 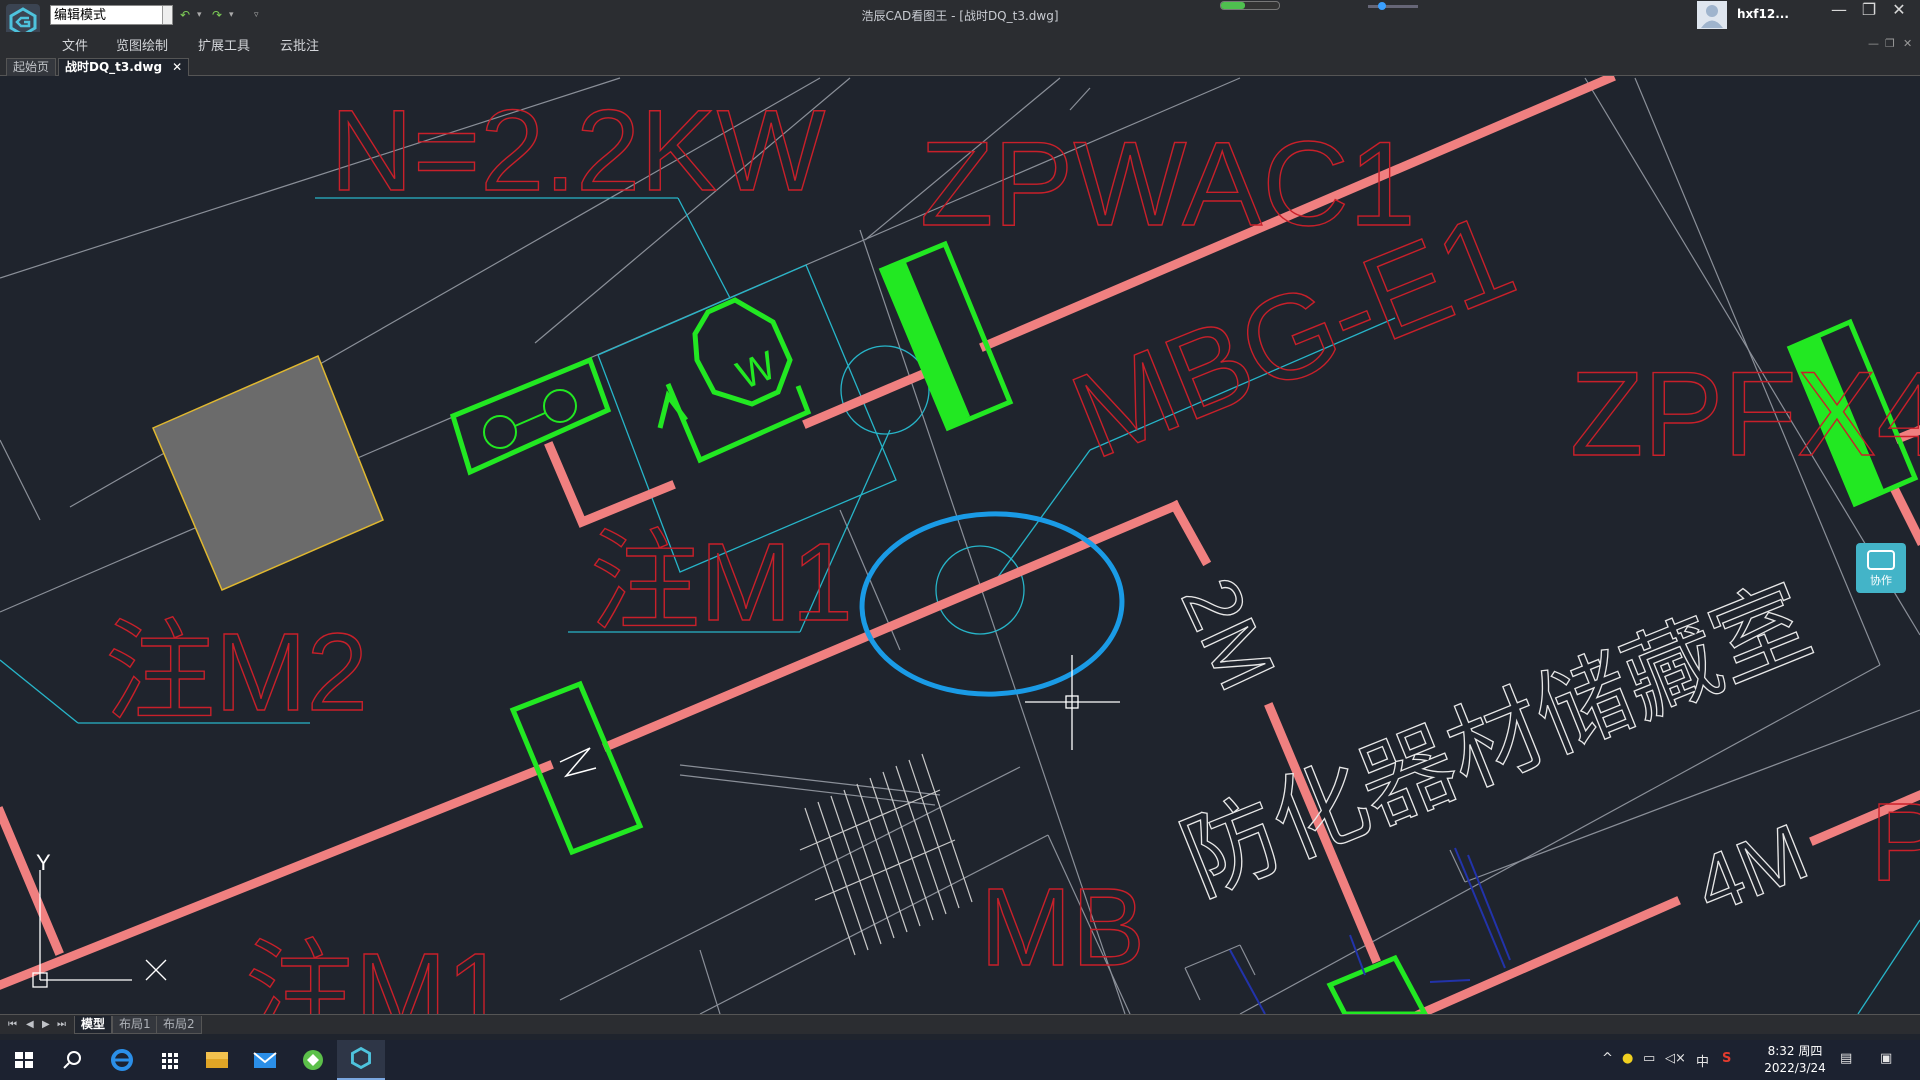 What do you see at coordinates (1627, 1058) in the screenshot?
I see `security-tray-icon: ●` at bounding box center [1627, 1058].